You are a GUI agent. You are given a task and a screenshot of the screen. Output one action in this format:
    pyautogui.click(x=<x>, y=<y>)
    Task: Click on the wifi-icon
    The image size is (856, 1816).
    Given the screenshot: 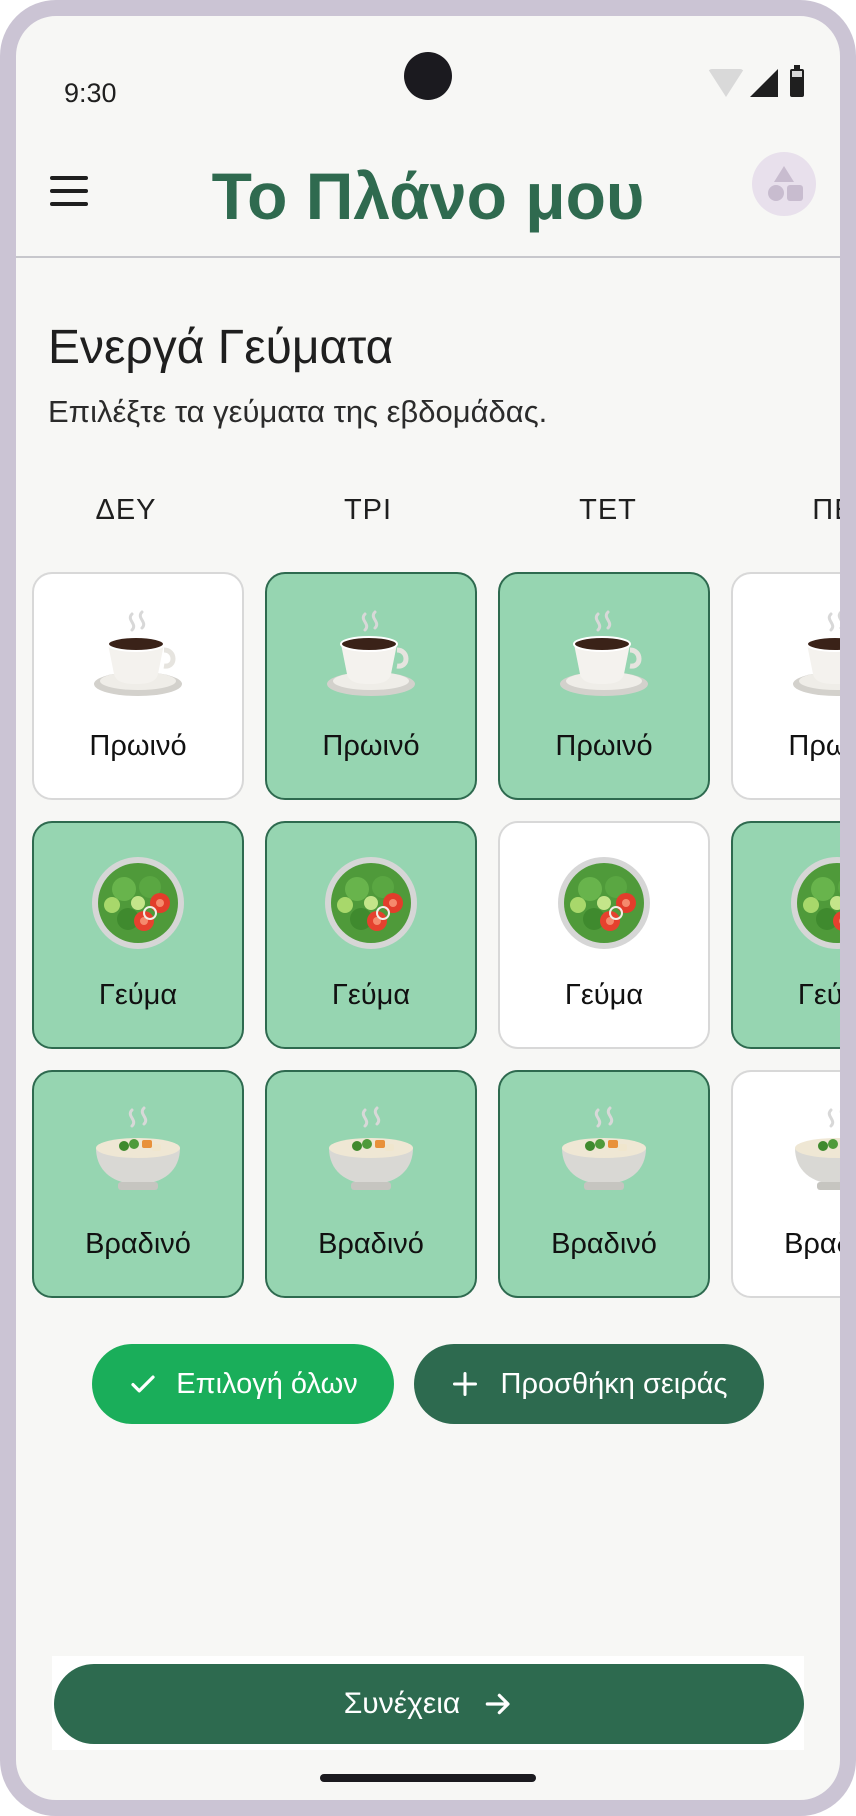 What is the action you would take?
    pyautogui.click(x=726, y=83)
    